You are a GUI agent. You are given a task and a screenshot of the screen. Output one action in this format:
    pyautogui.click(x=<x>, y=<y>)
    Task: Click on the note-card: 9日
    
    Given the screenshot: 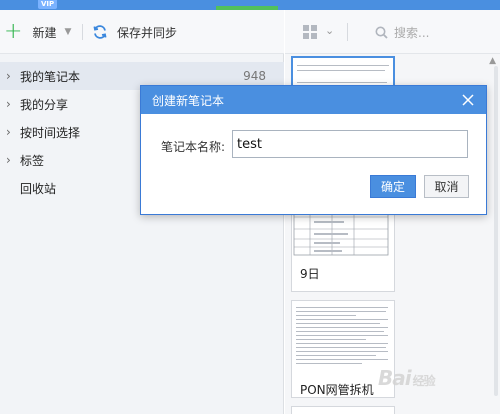 What is the action you would take?
    pyautogui.click(x=343, y=249)
    